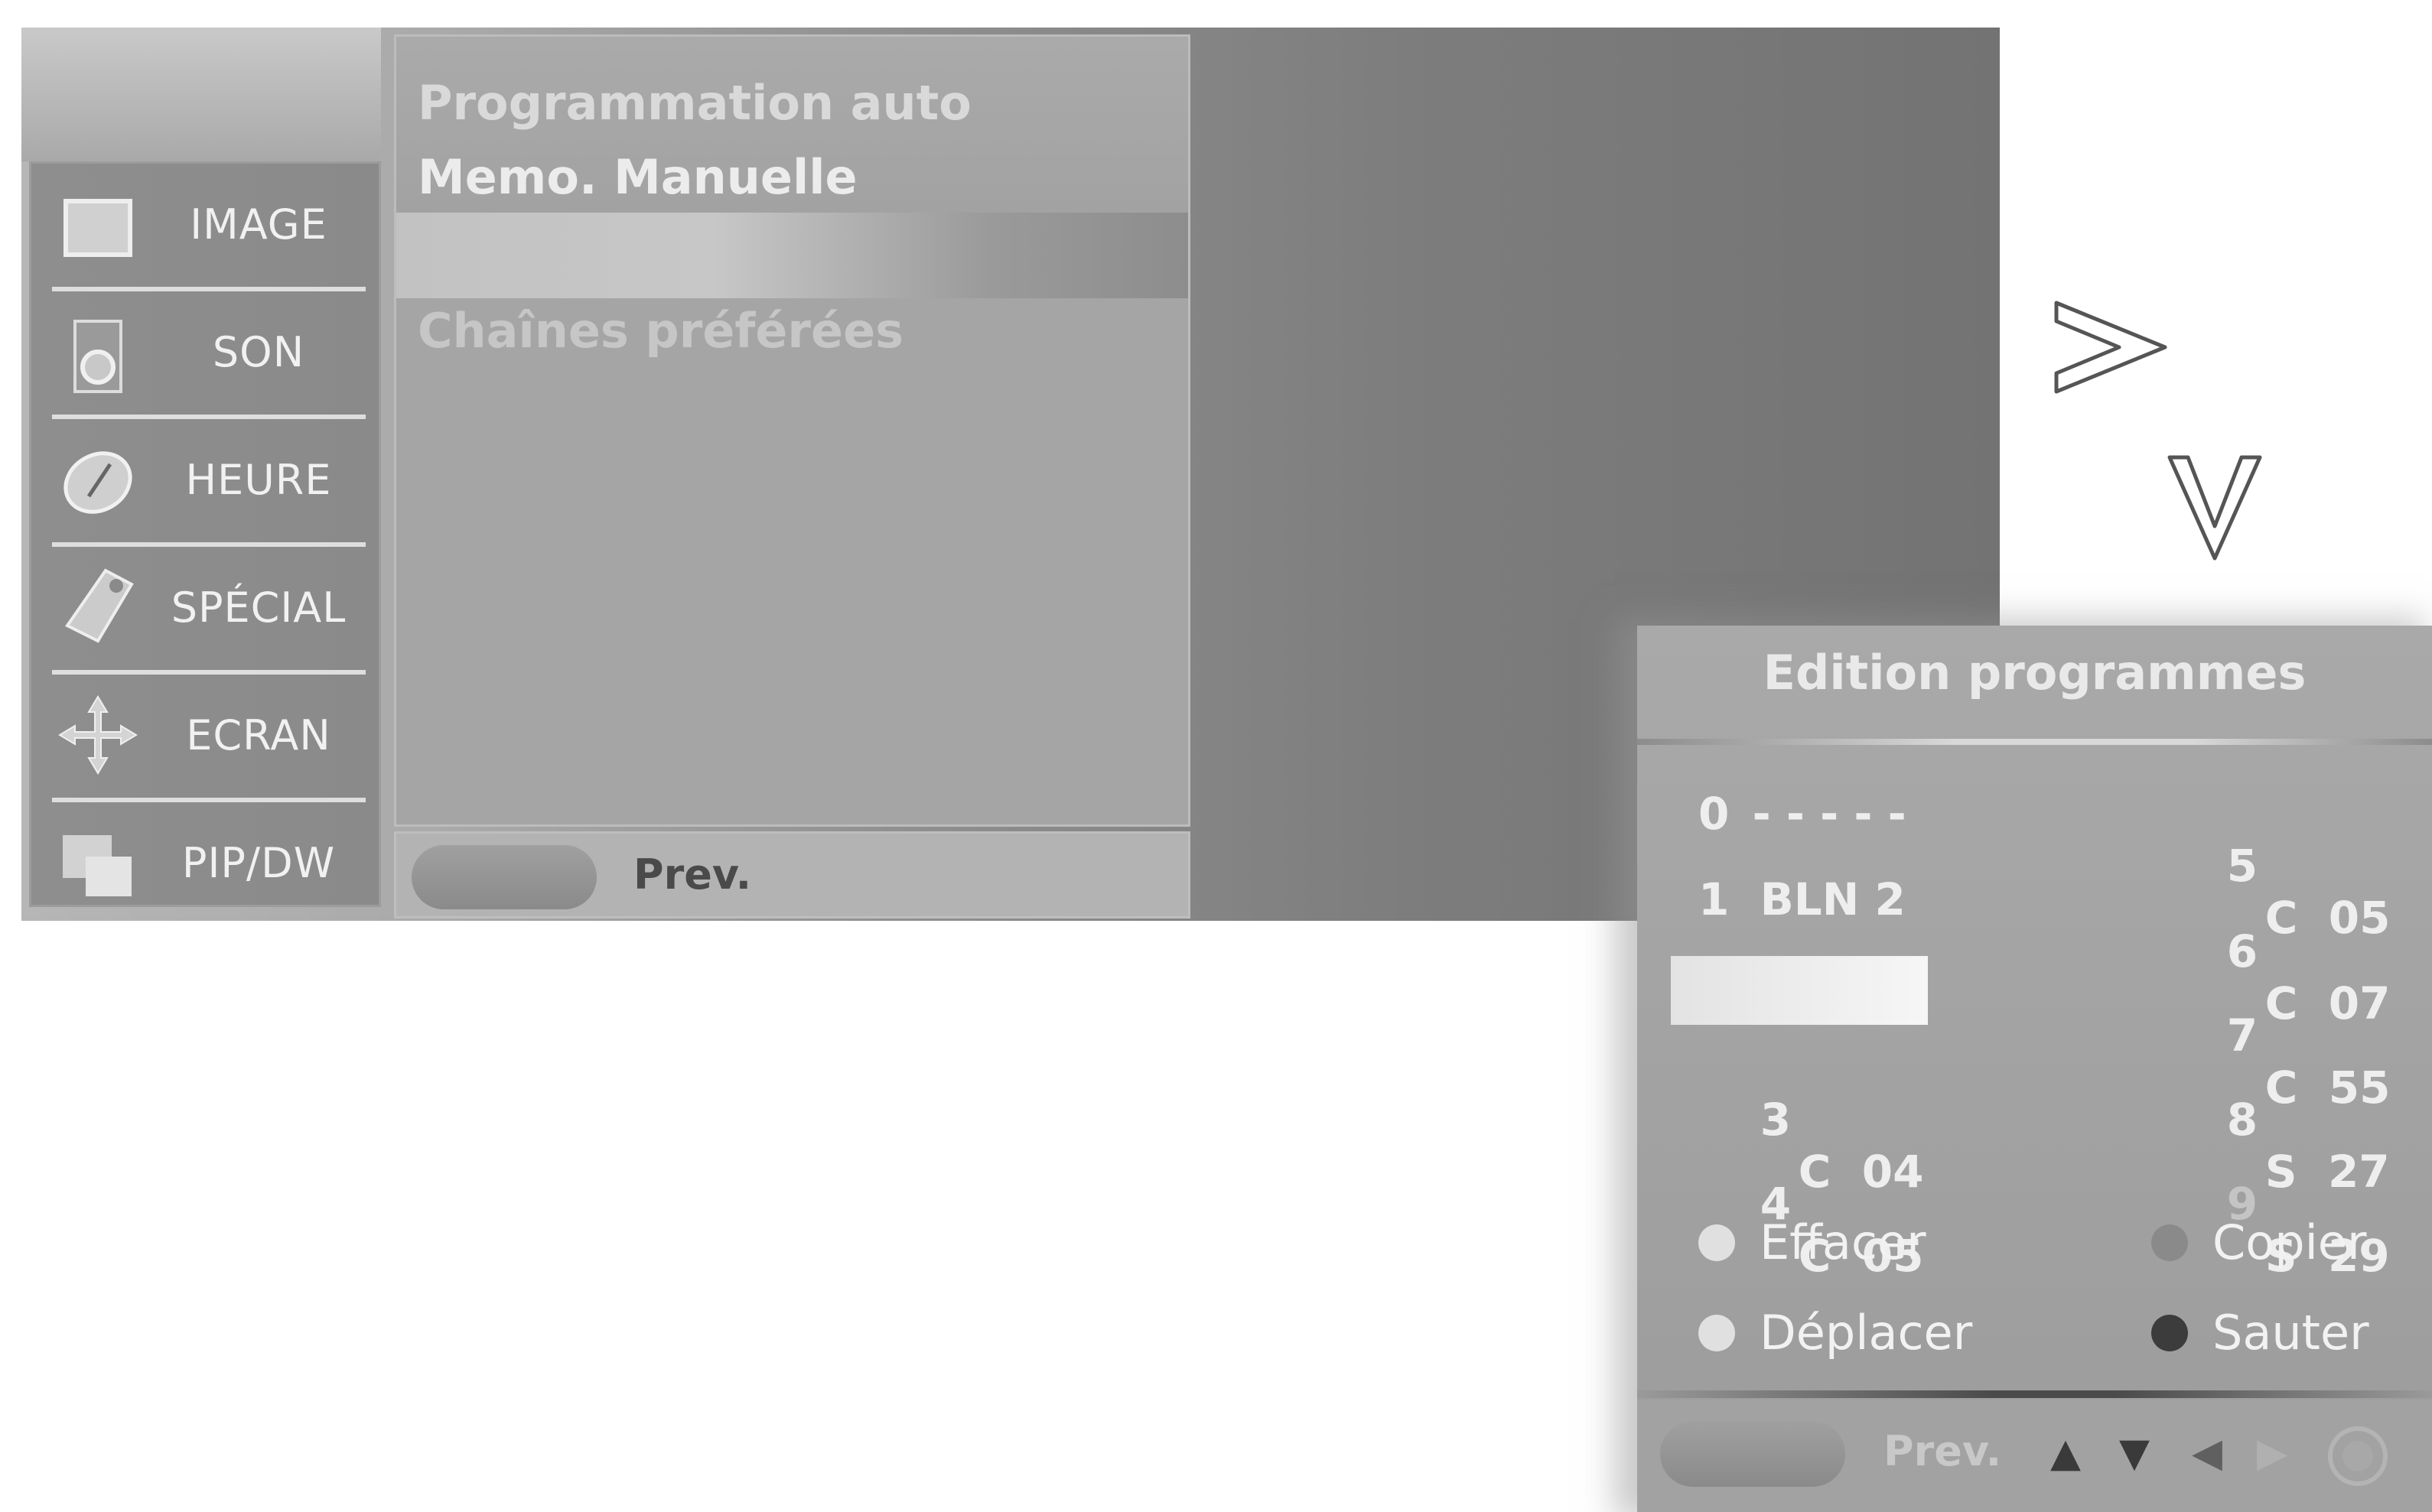 This screenshot has height=1512, width=2432. I want to click on sidebar-item-label: PIP/DW, so click(259, 862).